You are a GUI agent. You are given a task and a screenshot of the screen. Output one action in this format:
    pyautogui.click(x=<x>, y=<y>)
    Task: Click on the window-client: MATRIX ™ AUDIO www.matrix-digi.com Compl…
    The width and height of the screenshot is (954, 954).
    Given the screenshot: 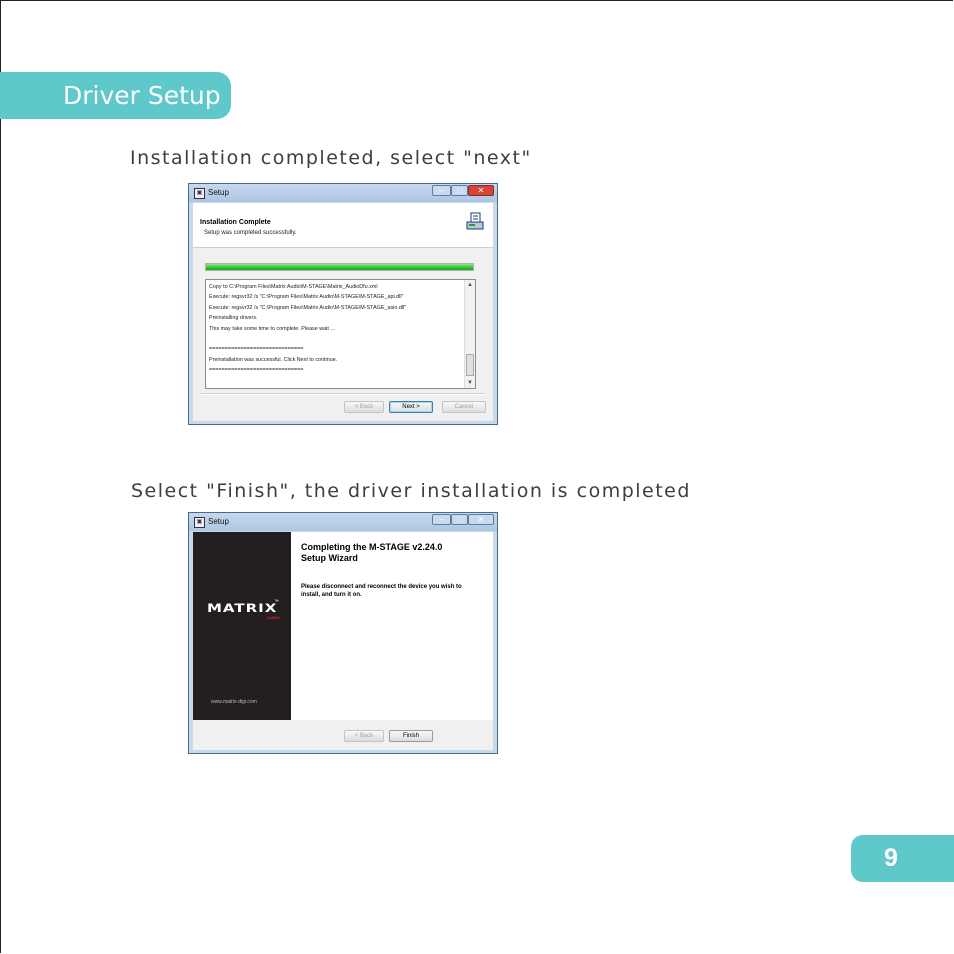 What is the action you would take?
    pyautogui.click(x=343, y=641)
    